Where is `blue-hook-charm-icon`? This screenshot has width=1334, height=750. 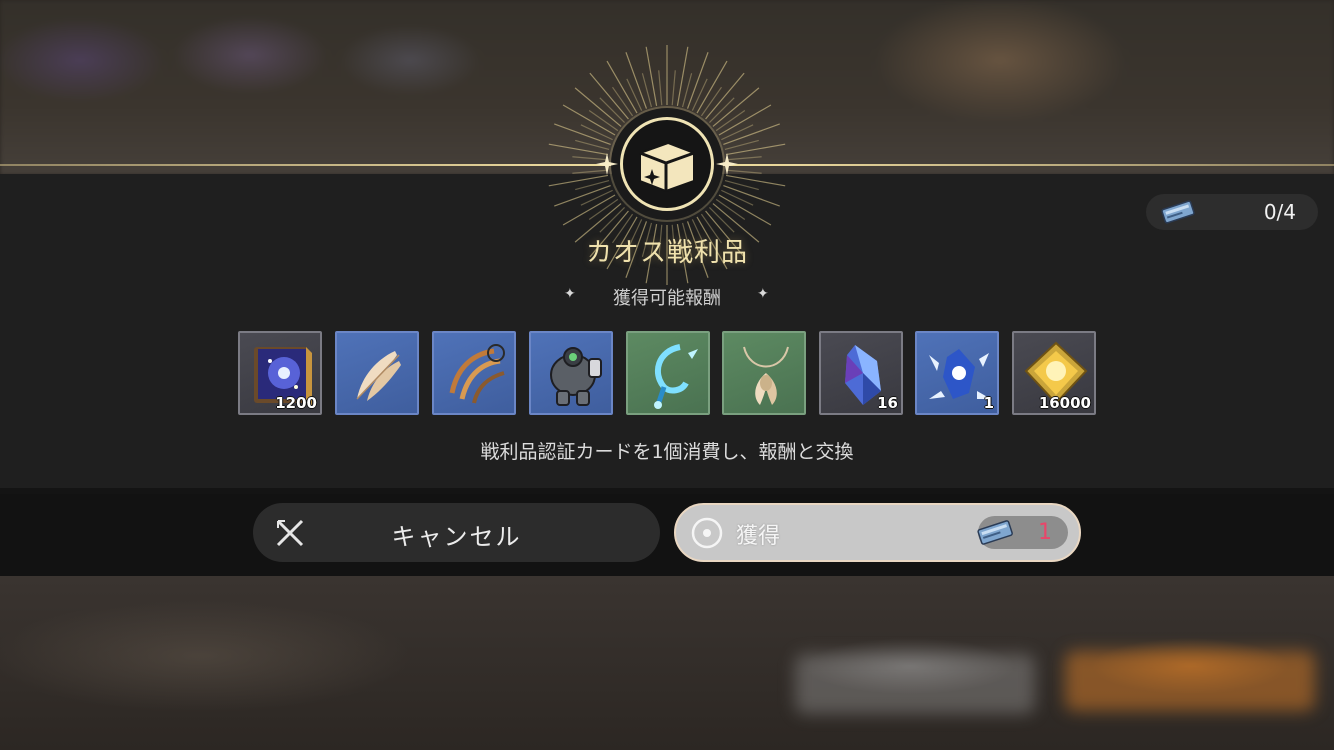 blue-hook-charm-icon is located at coordinates (676, 376).